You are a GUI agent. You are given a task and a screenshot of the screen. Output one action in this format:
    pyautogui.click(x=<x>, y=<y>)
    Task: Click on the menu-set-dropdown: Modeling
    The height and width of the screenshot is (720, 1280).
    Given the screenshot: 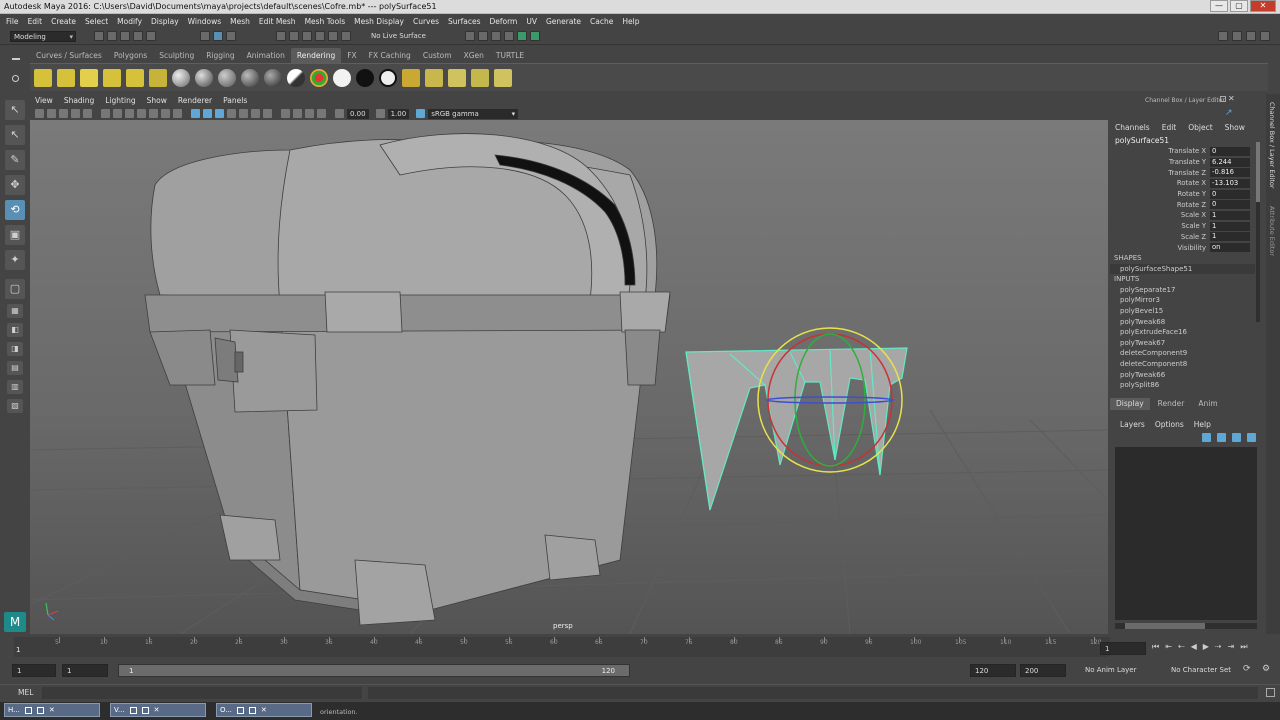 What is the action you would take?
    pyautogui.click(x=43, y=36)
    